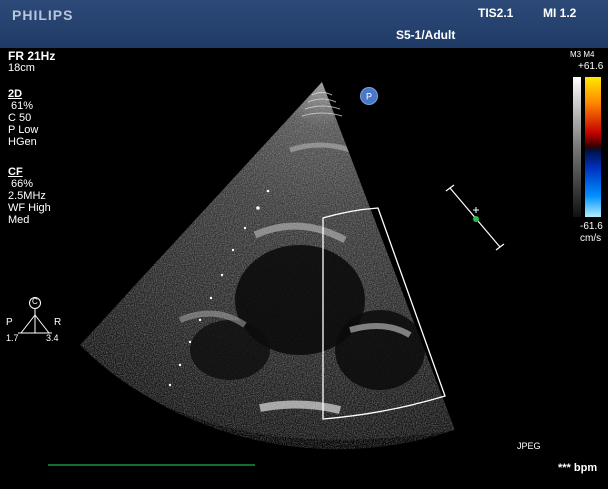 This screenshot has height=489, width=608. Describe the element at coordinates (22, 142) in the screenshot. I see `freq-2d: HGen` at that location.